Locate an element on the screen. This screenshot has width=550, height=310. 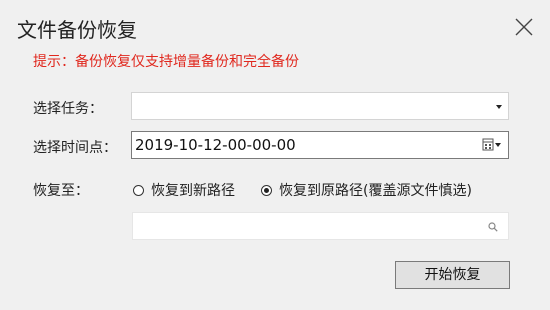
start-restore-button: 开始恢复 is located at coordinates (452, 275).